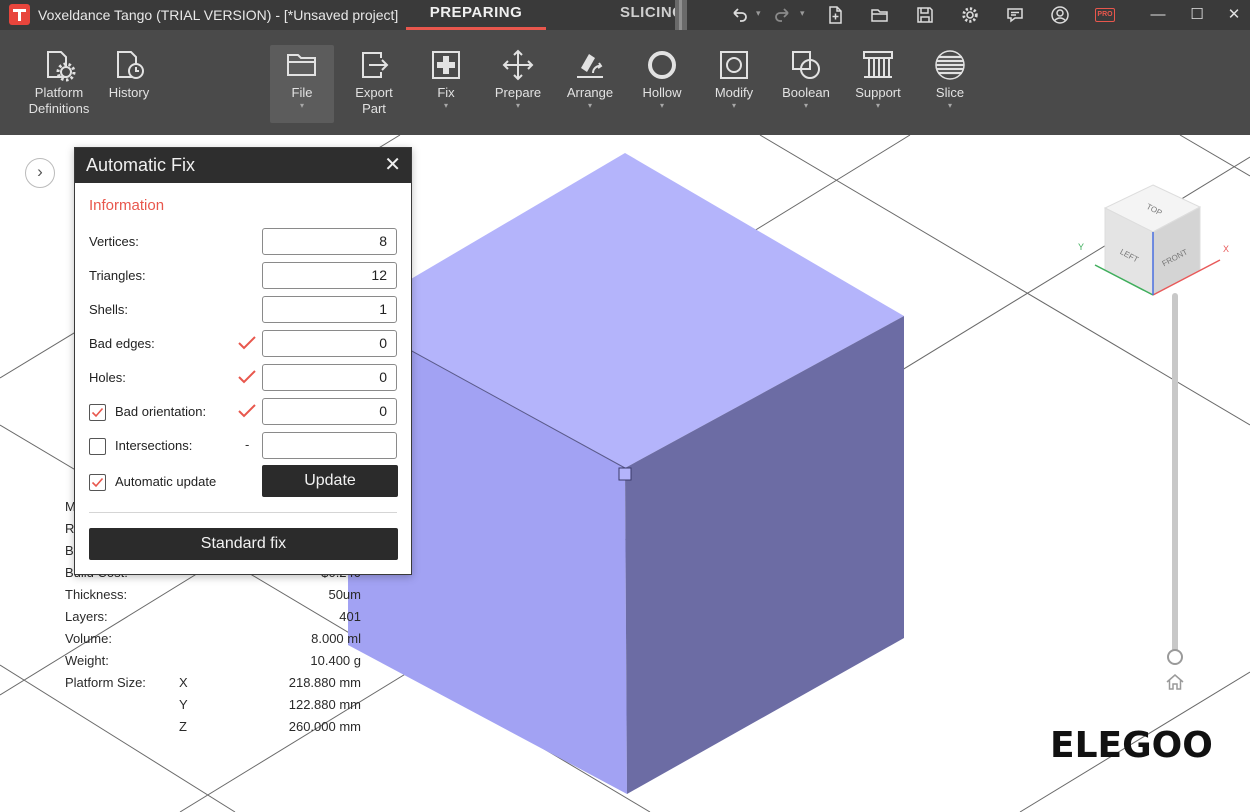  What do you see at coordinates (806, 65) in the screenshot?
I see `boolean-icon` at bounding box center [806, 65].